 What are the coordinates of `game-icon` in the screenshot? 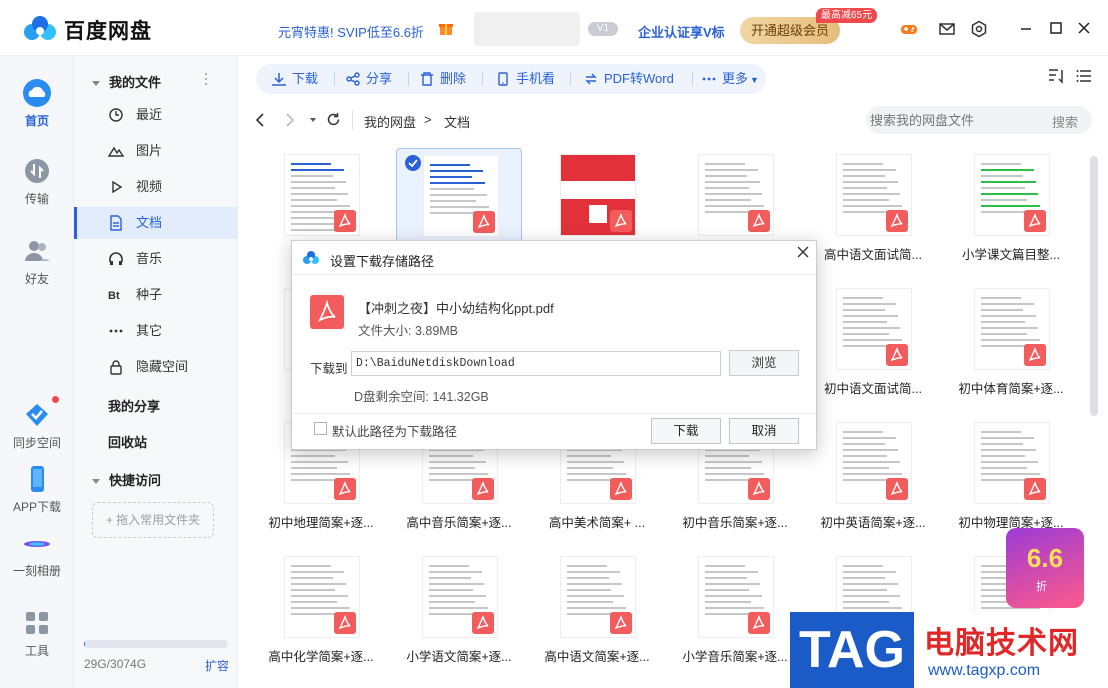 It's located at (909, 29).